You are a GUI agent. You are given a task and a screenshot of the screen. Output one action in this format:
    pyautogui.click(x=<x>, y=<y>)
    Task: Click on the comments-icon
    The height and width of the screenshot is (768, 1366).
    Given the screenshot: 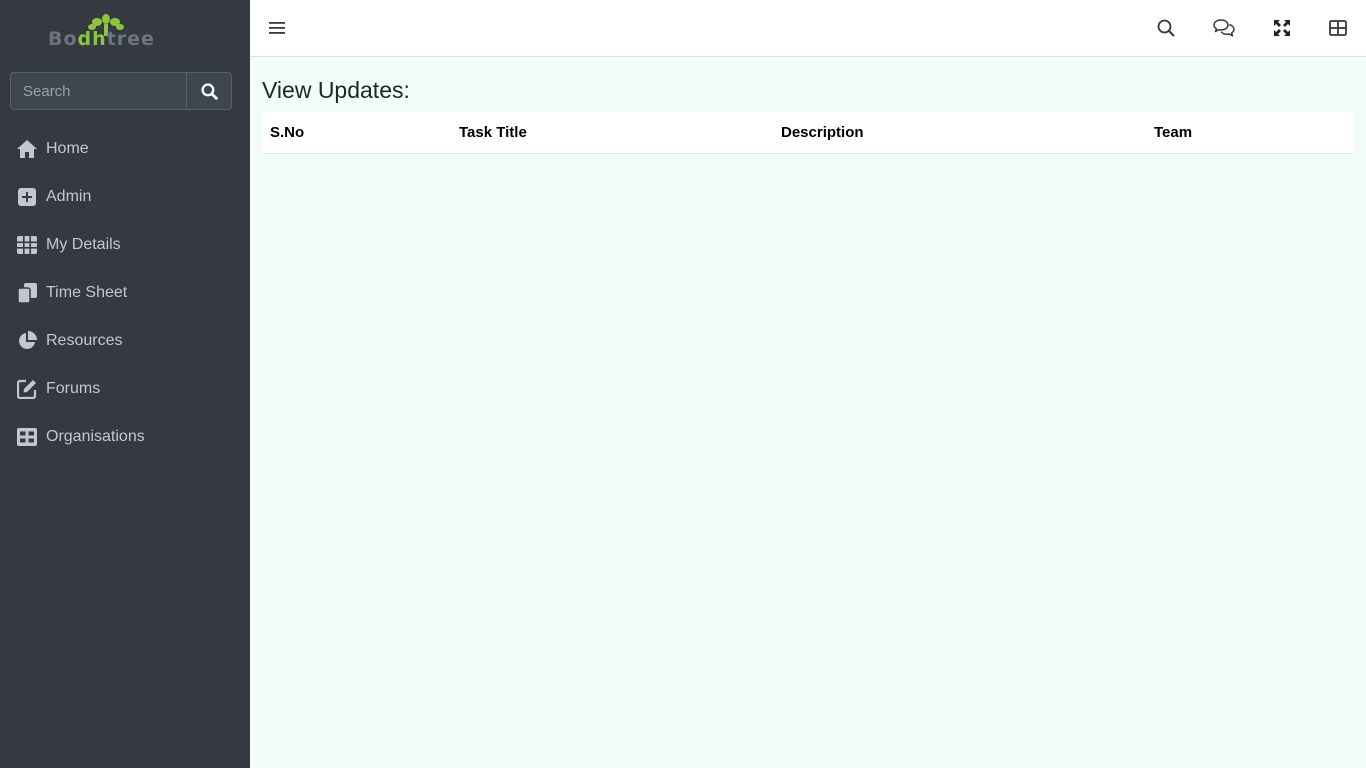 What is the action you would take?
    pyautogui.click(x=1224, y=28)
    